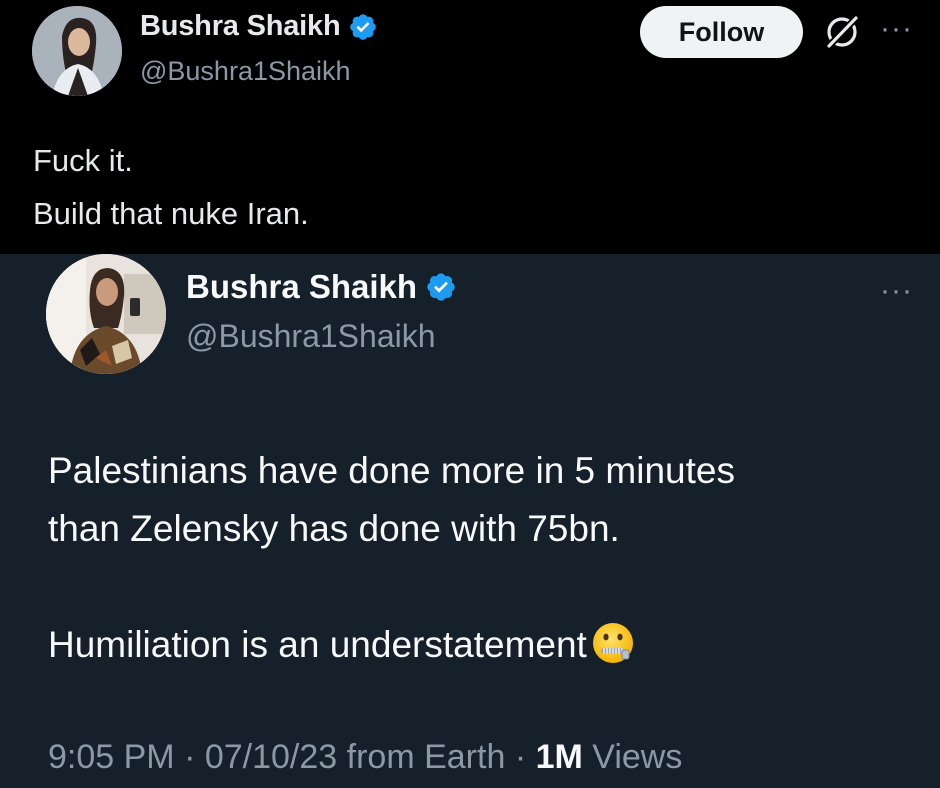 This screenshot has width=940, height=788. What do you see at coordinates (171, 187) in the screenshot?
I see `tweet-text: Fuck it. Build that nuke Iran.` at bounding box center [171, 187].